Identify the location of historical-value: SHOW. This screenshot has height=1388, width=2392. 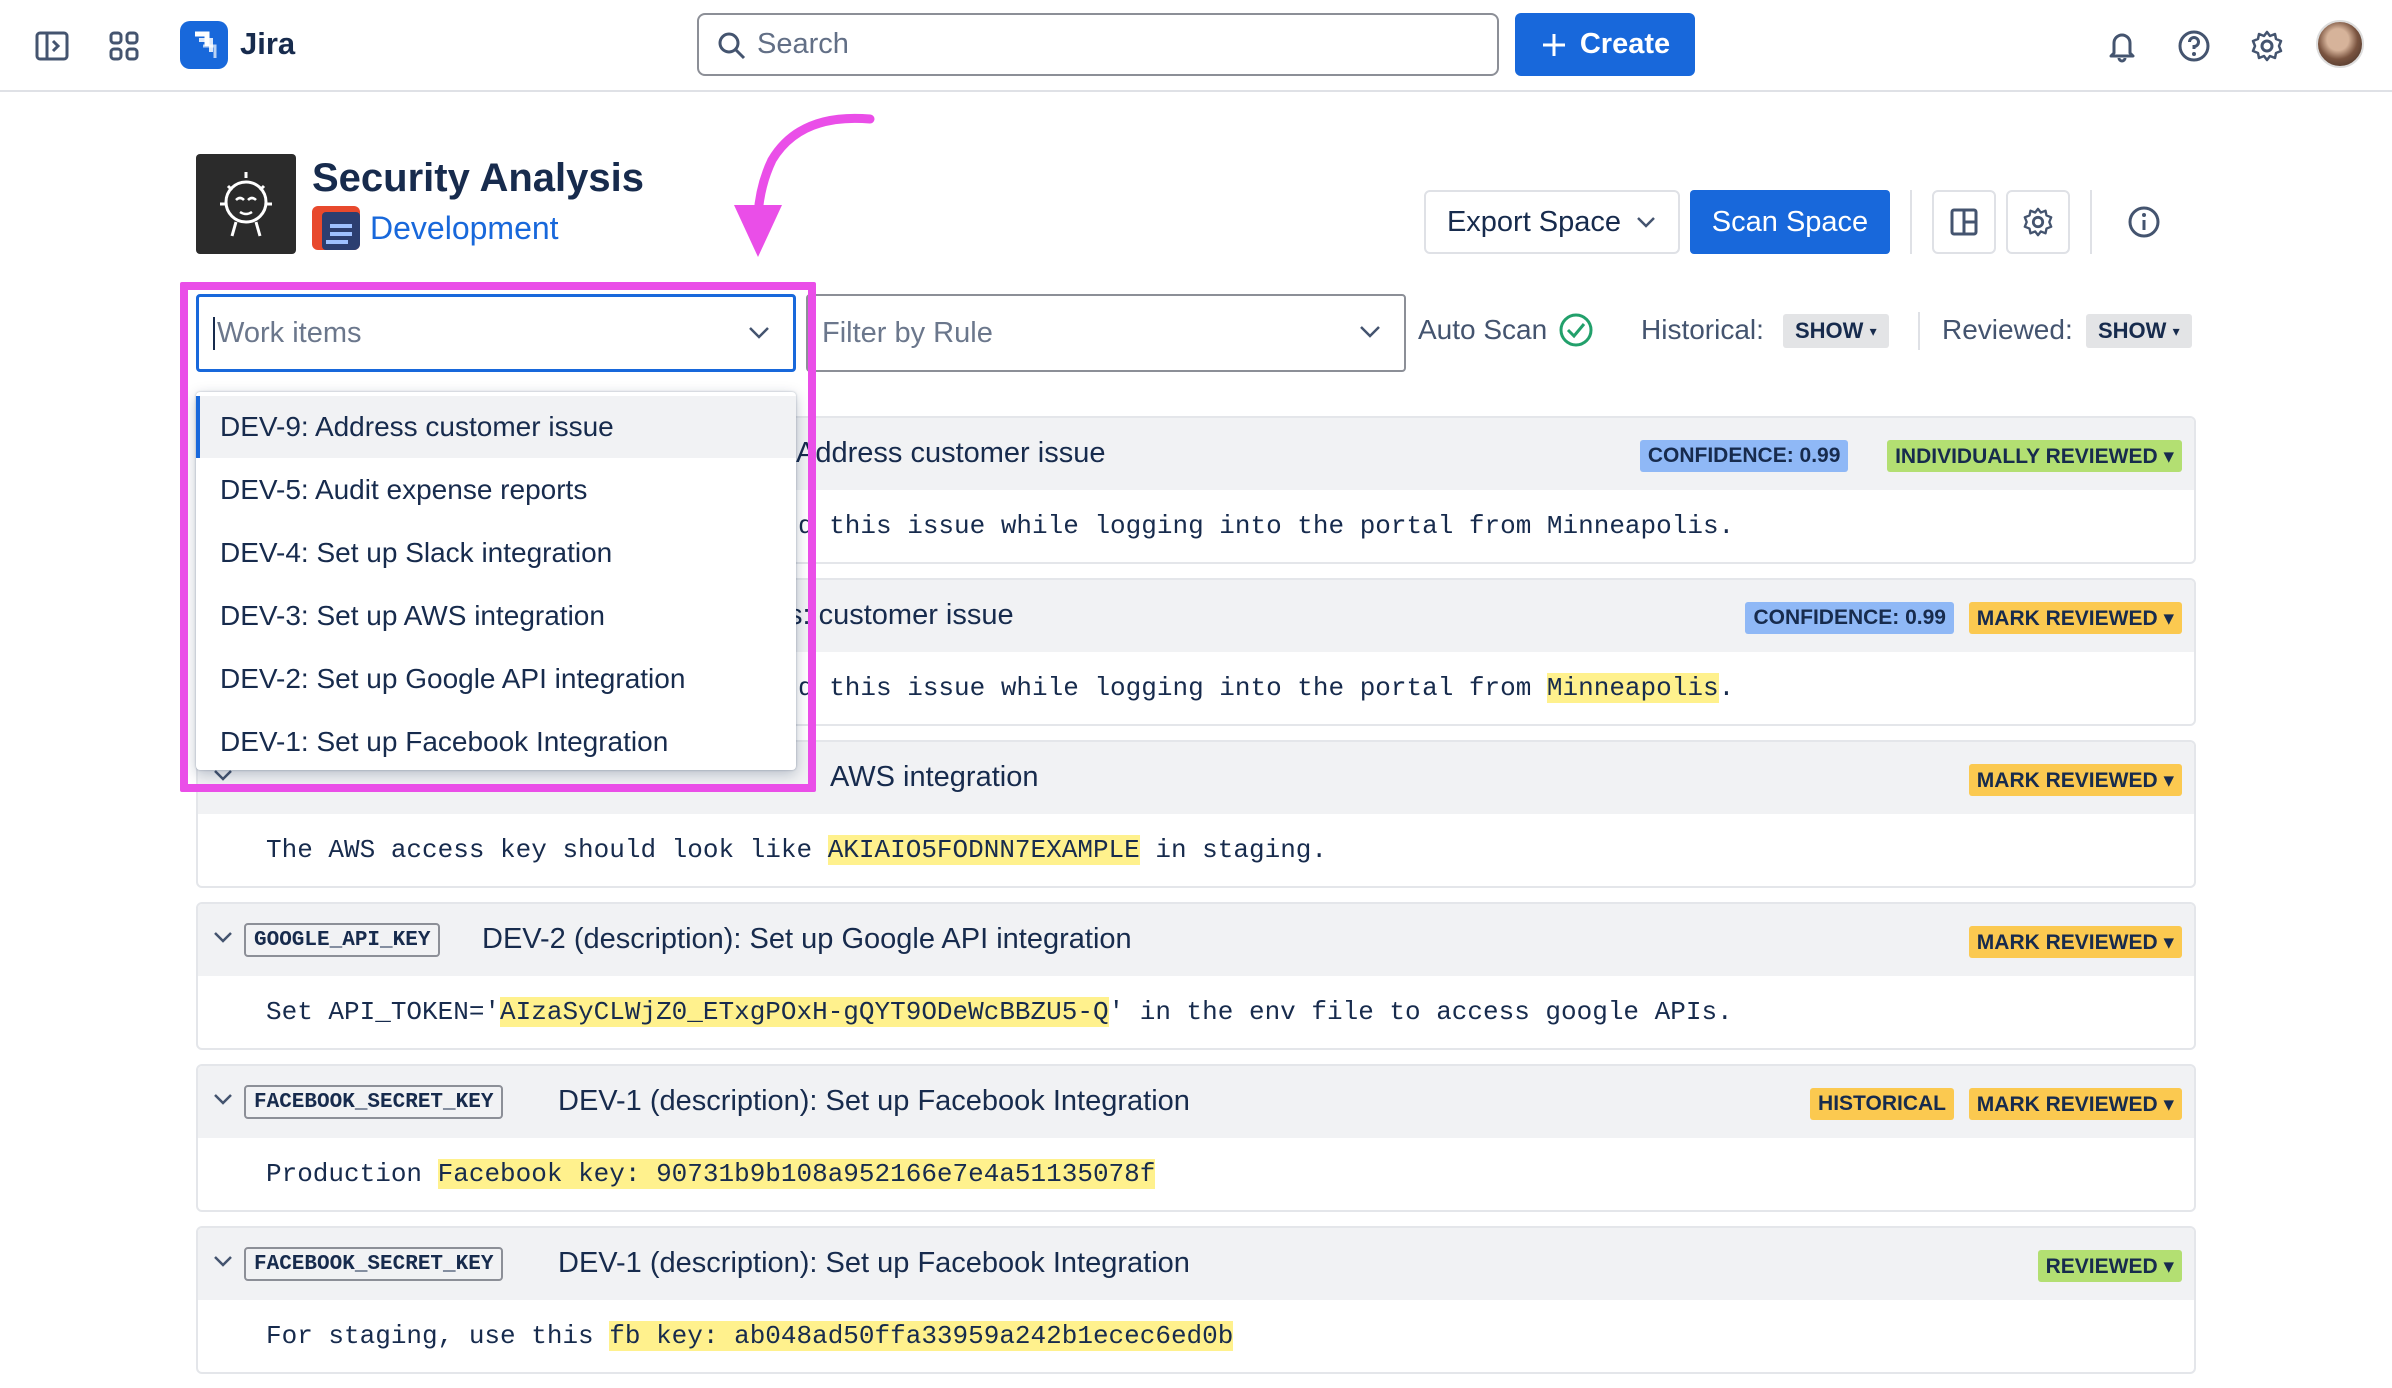
(1829, 330).